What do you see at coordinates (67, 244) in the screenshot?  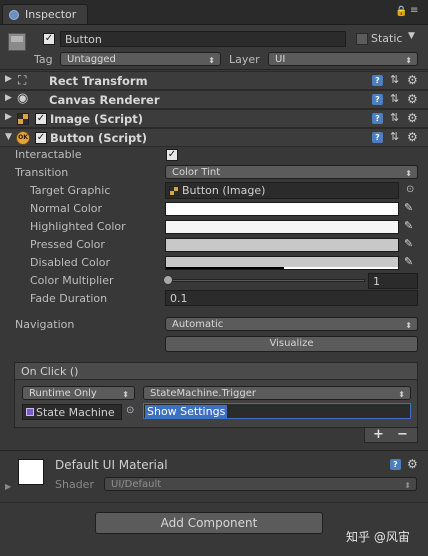 I see `pressed-color-label: Pressed Color` at bounding box center [67, 244].